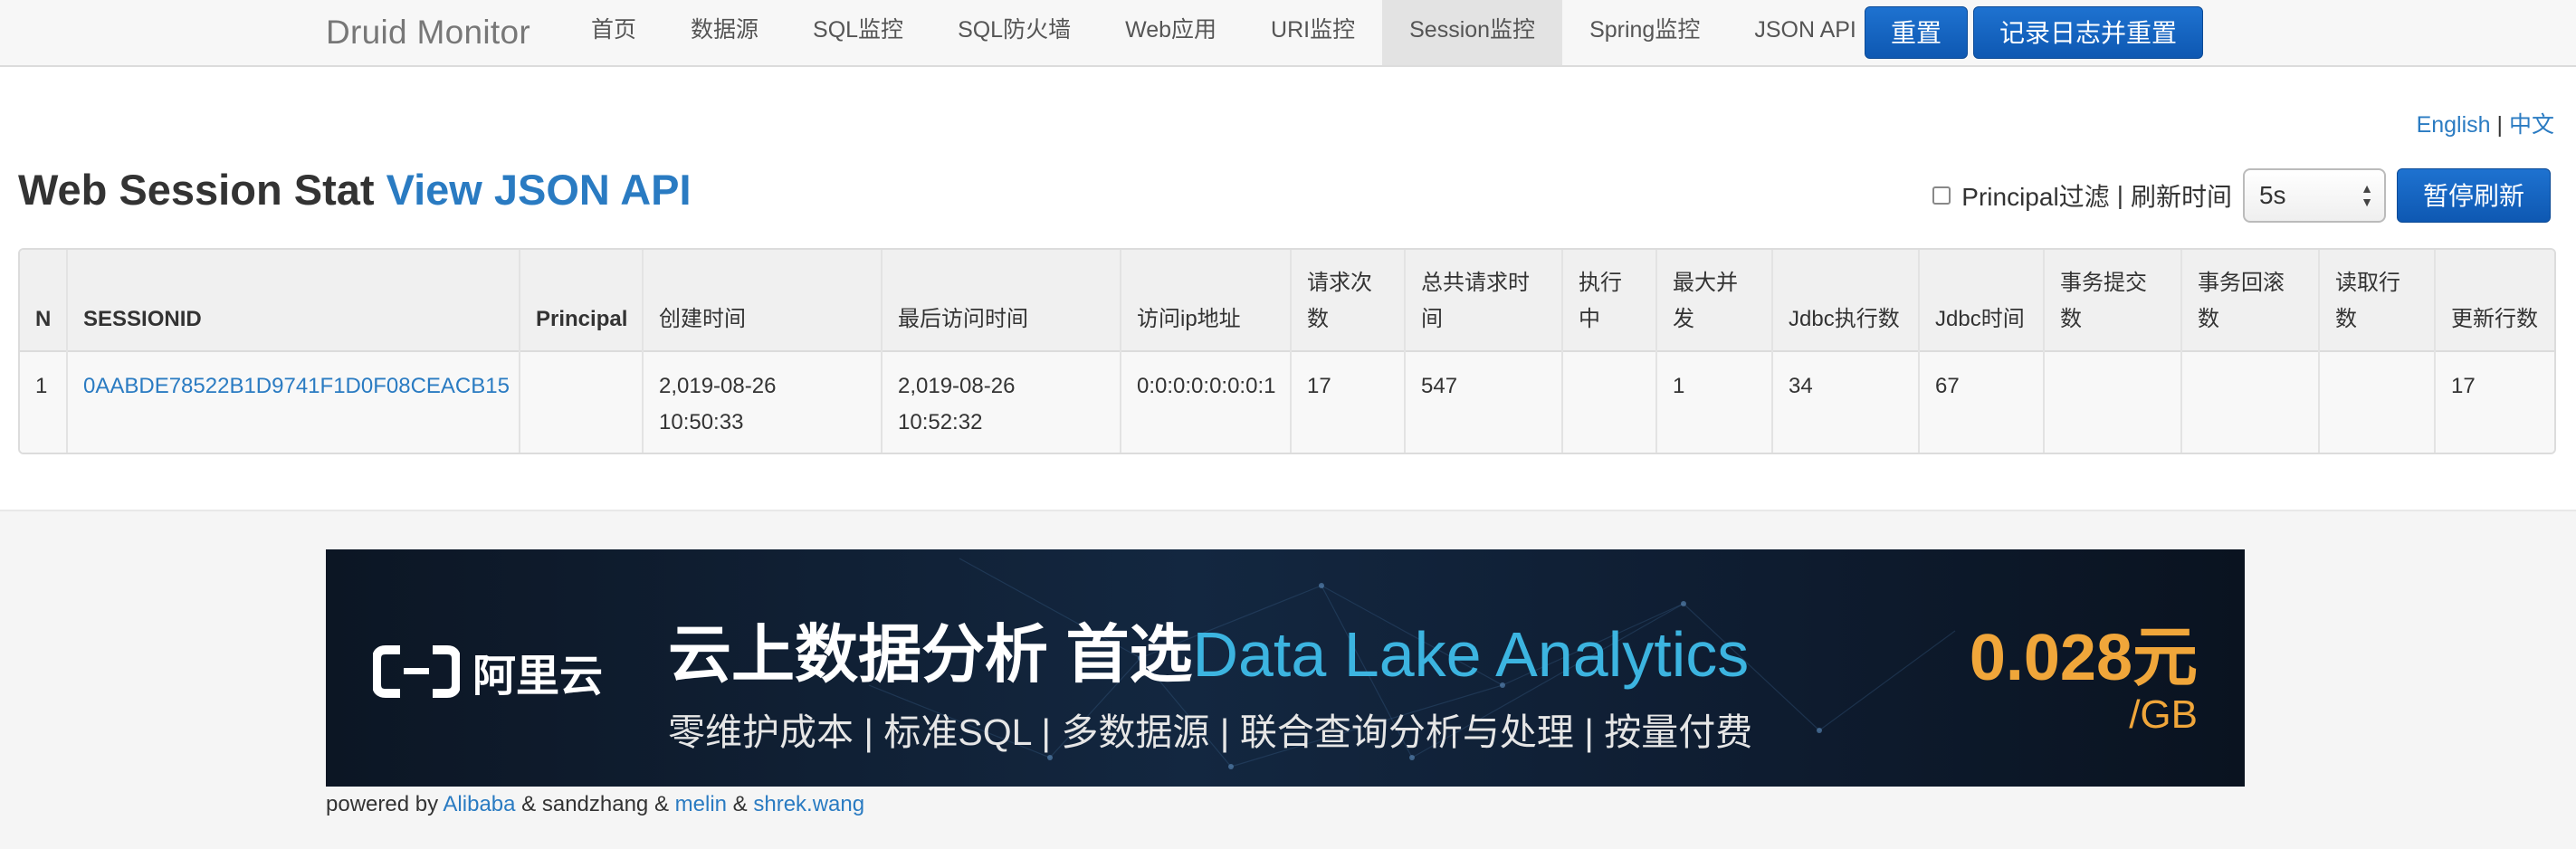 The height and width of the screenshot is (849, 2576). Describe the element at coordinates (1001, 301) in the screenshot. I see `col-header-last-access-time: 最后访问时间` at that location.